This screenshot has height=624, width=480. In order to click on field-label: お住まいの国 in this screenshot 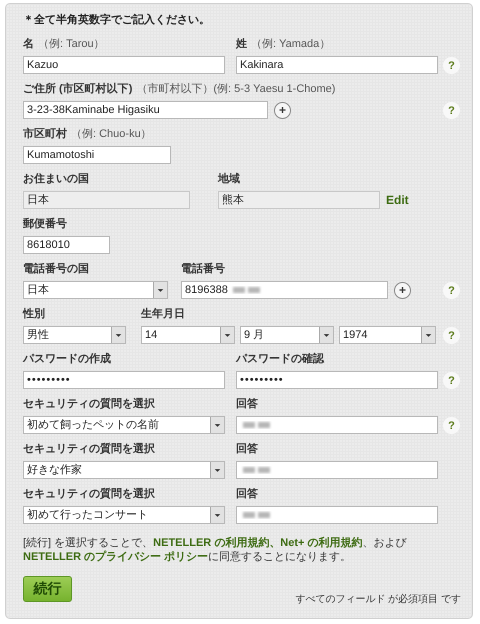, I will do `click(56, 179)`.